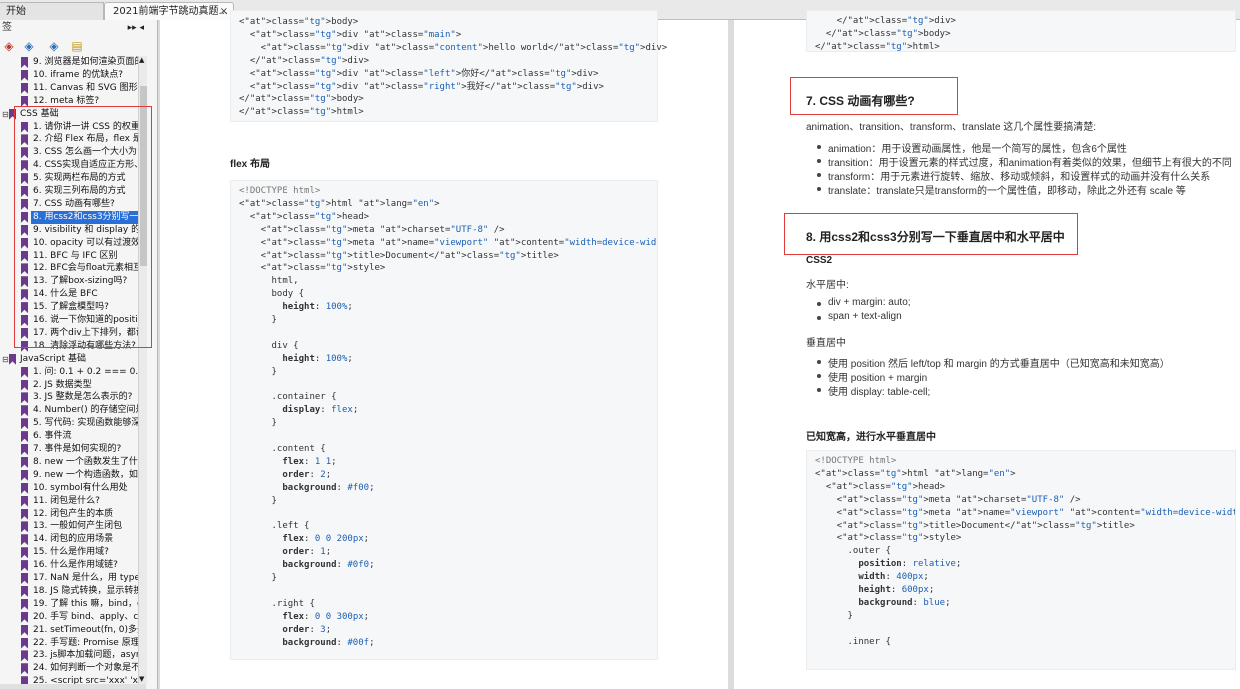 The width and height of the screenshot is (1240, 689). Describe the element at coordinates (250, 164) in the screenshot. I see `flex-heading: flex 布局` at that location.